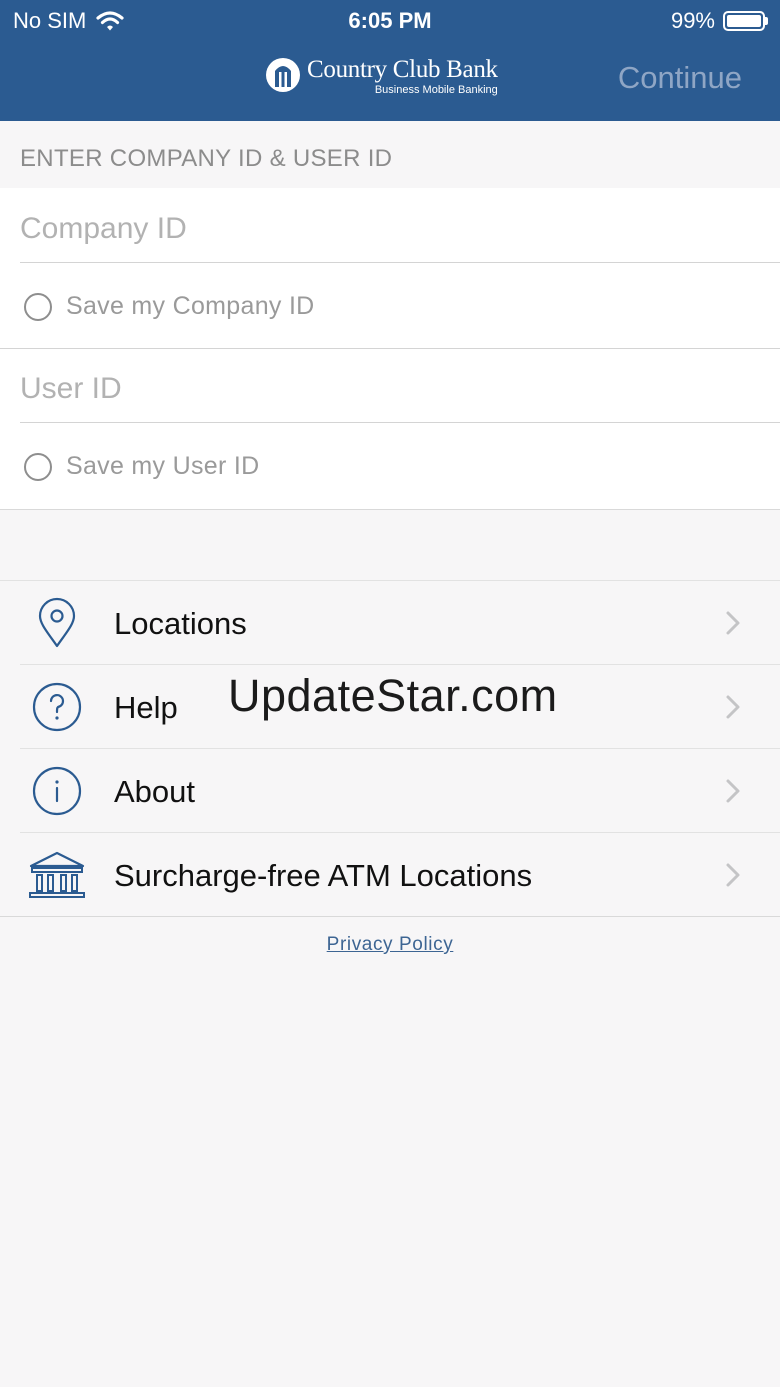  I want to click on brand-name: Country Club Bank, so click(402, 69).